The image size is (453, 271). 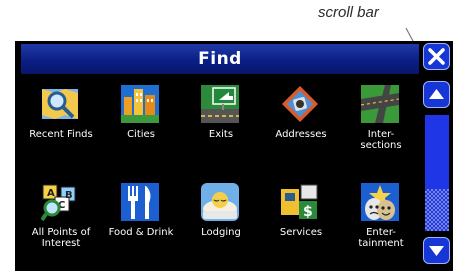 I want to click on tile-addresses: Addresses, so click(x=301, y=120).